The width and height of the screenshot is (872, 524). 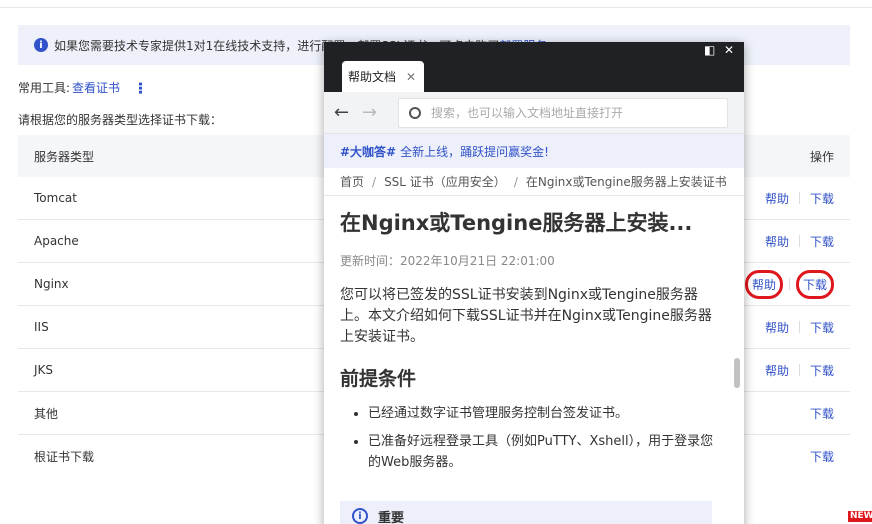 What do you see at coordinates (445, 181) in the screenshot?
I see `breadcrumb-ssl: SSL 证书（应用安全）` at bounding box center [445, 181].